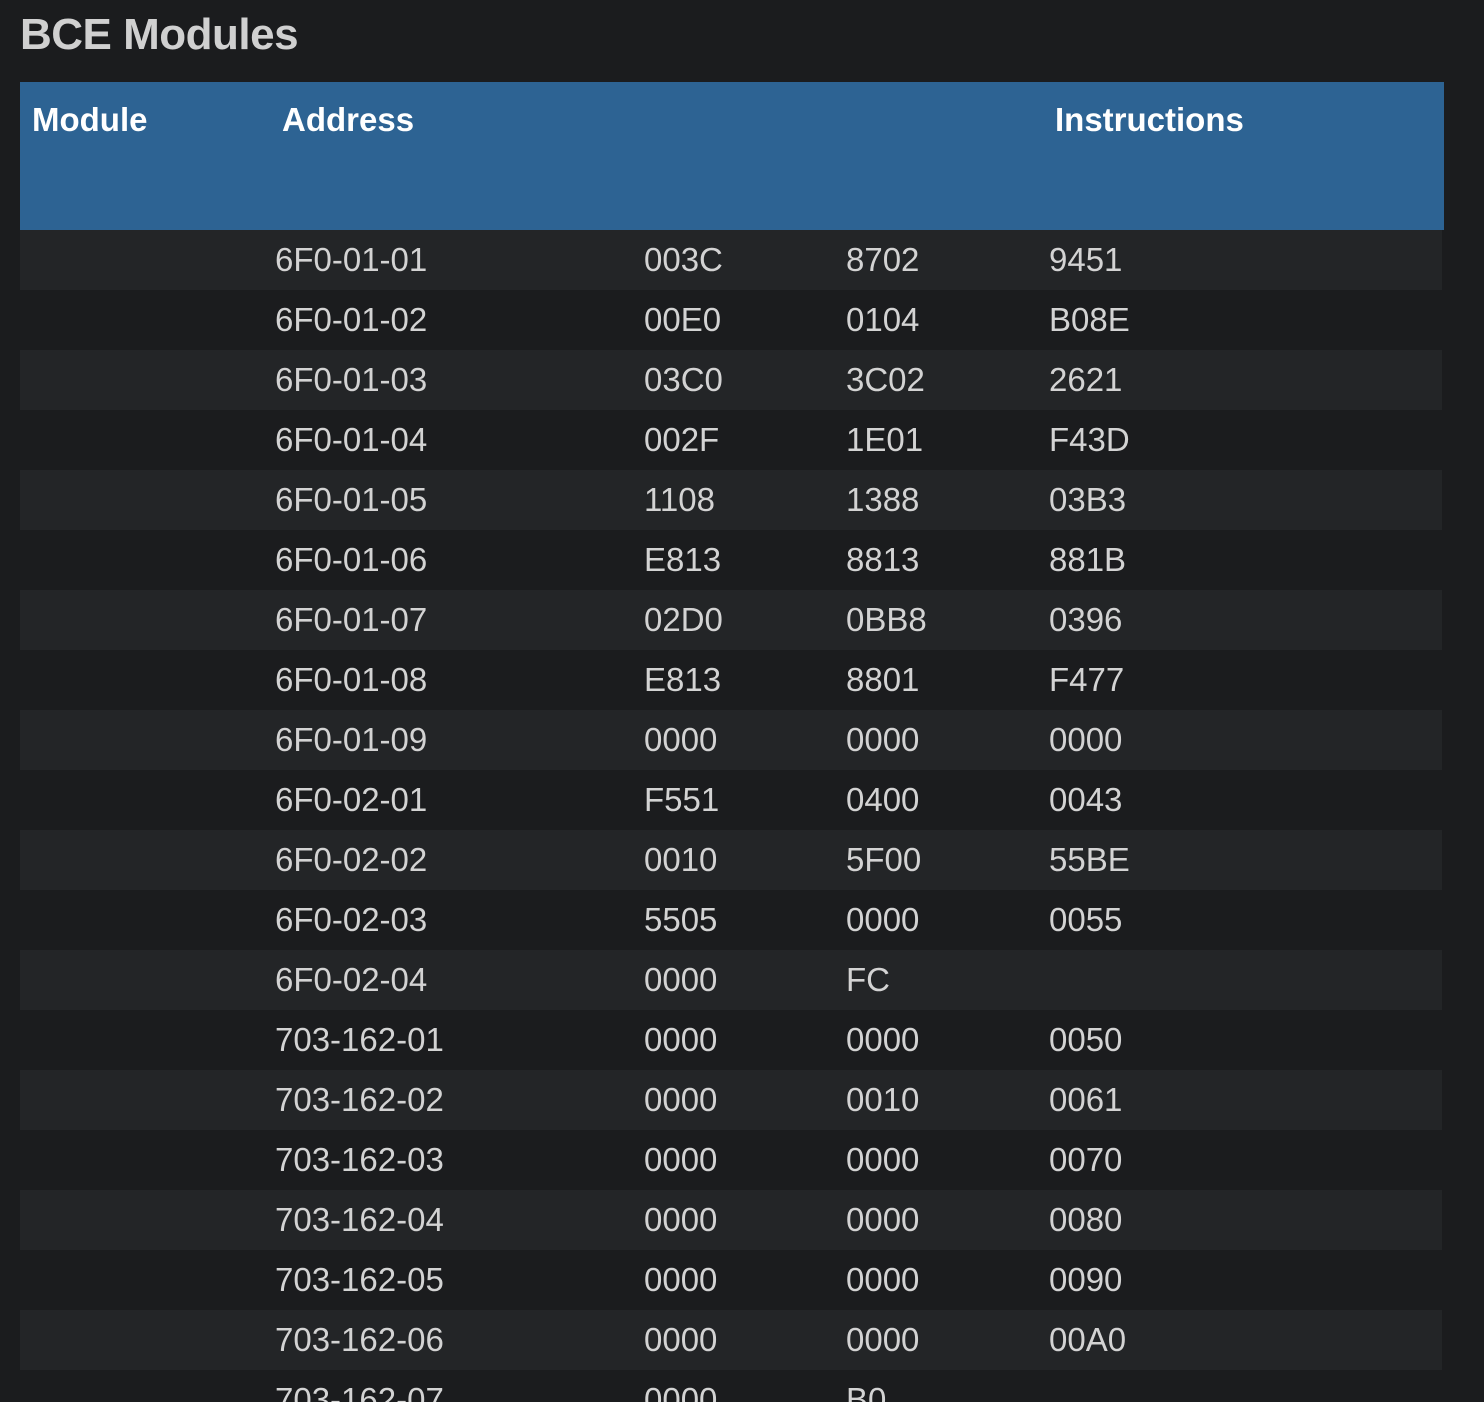 The height and width of the screenshot is (1402, 1484). I want to click on cell-instruction-1: 003C, so click(683, 259).